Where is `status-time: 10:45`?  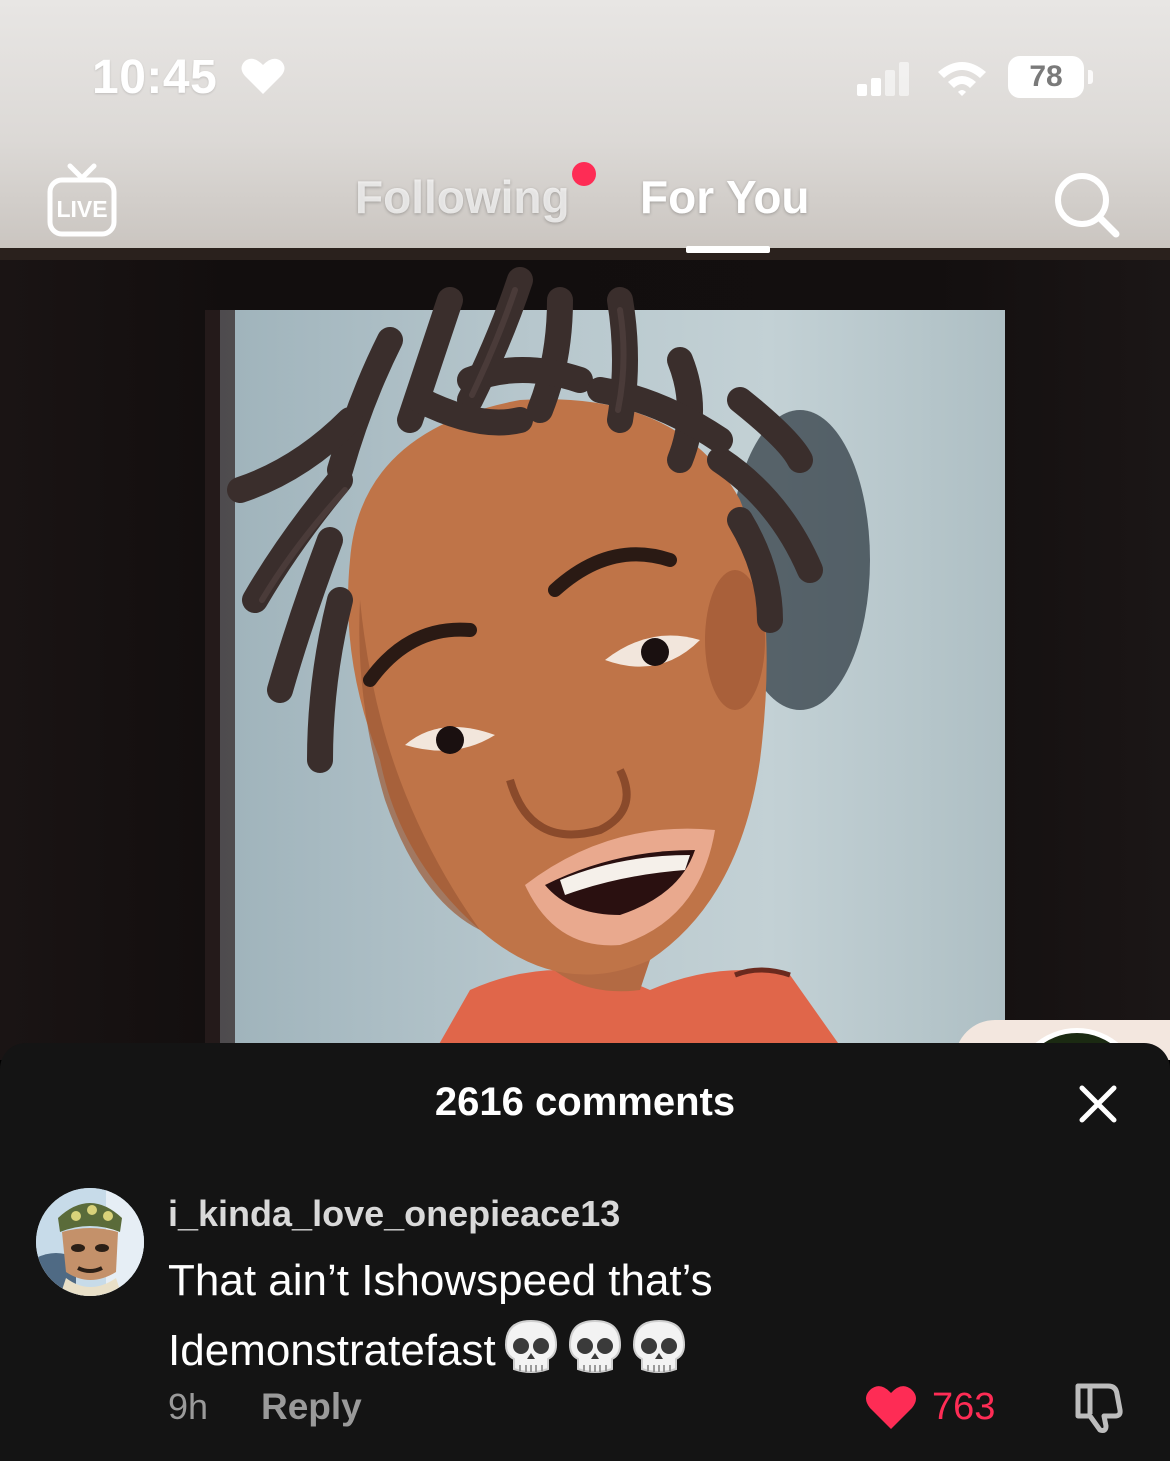
status-time: 10:45 is located at coordinates (155, 77).